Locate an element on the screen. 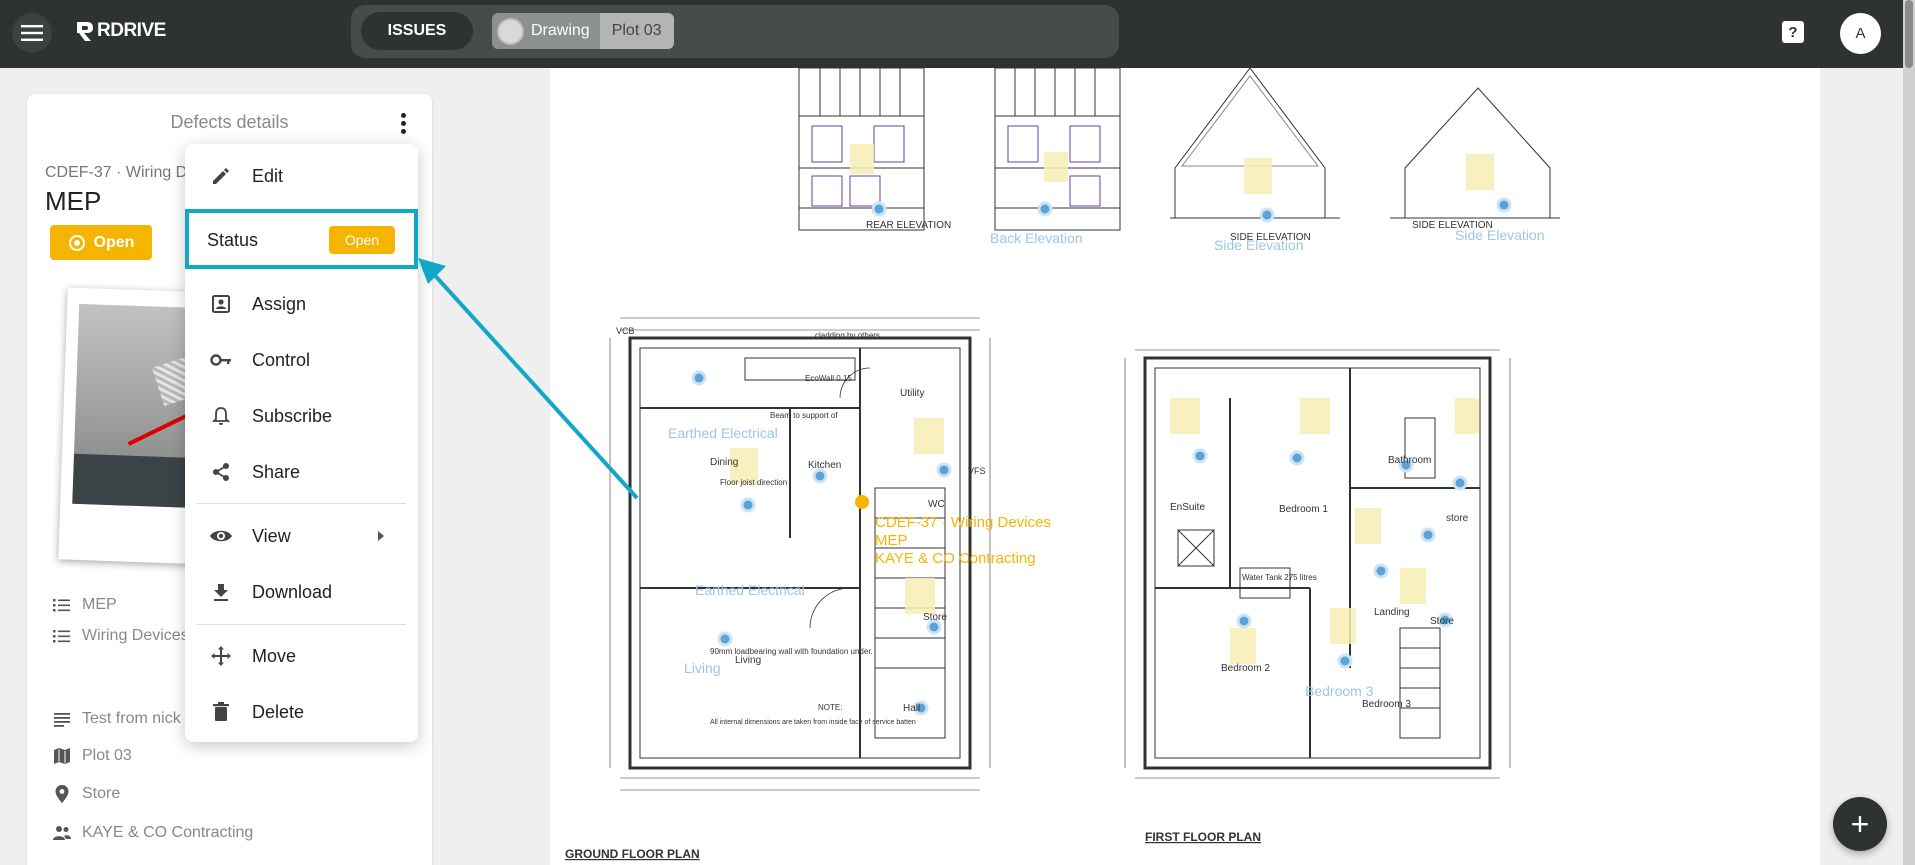  menu-item-label: Status is located at coordinates (233, 239).